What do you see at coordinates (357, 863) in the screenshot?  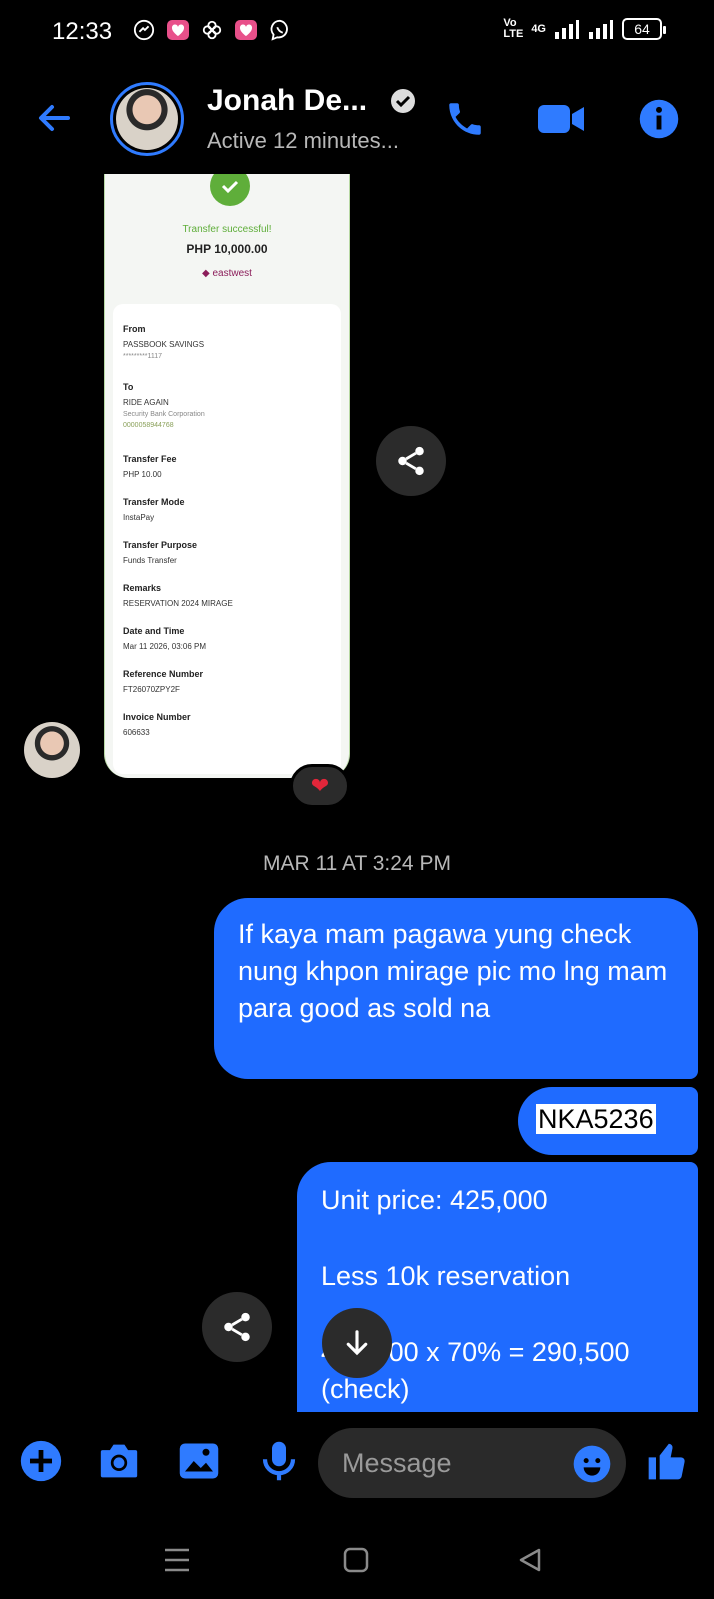 I see `message-timestamp: MAR 11 AT 3:24 PM` at bounding box center [357, 863].